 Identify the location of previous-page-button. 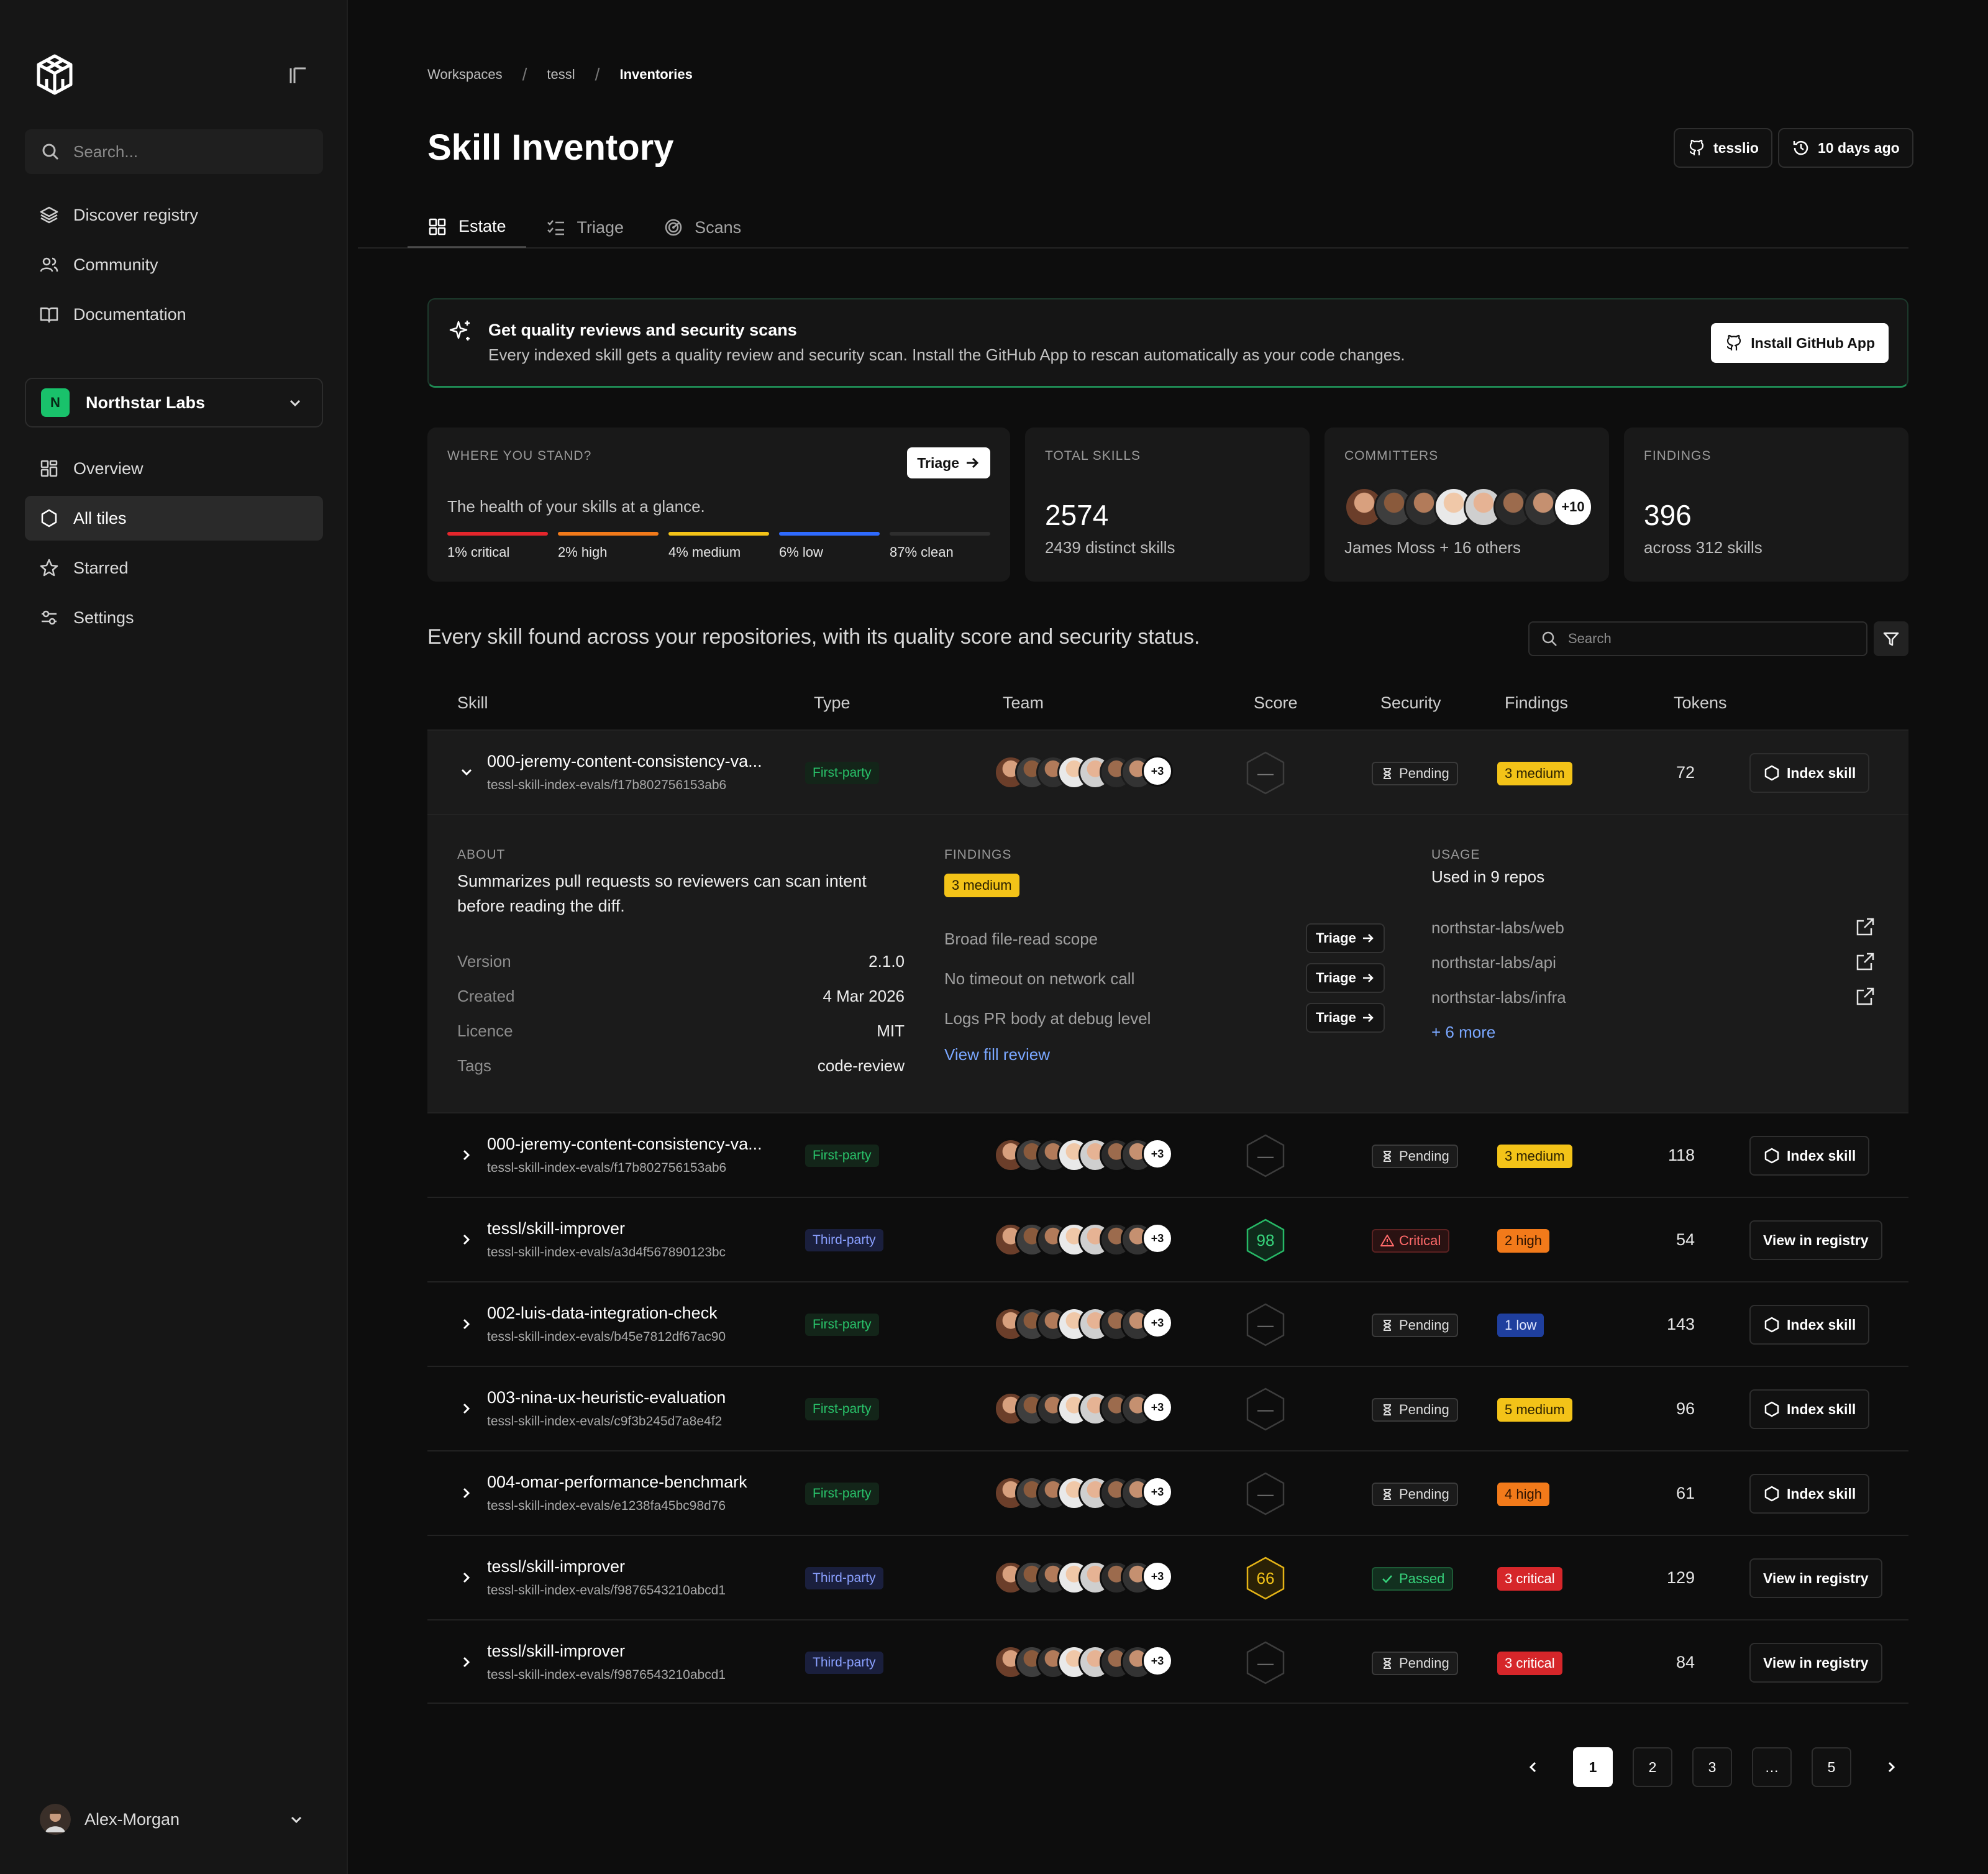
(1533, 1767).